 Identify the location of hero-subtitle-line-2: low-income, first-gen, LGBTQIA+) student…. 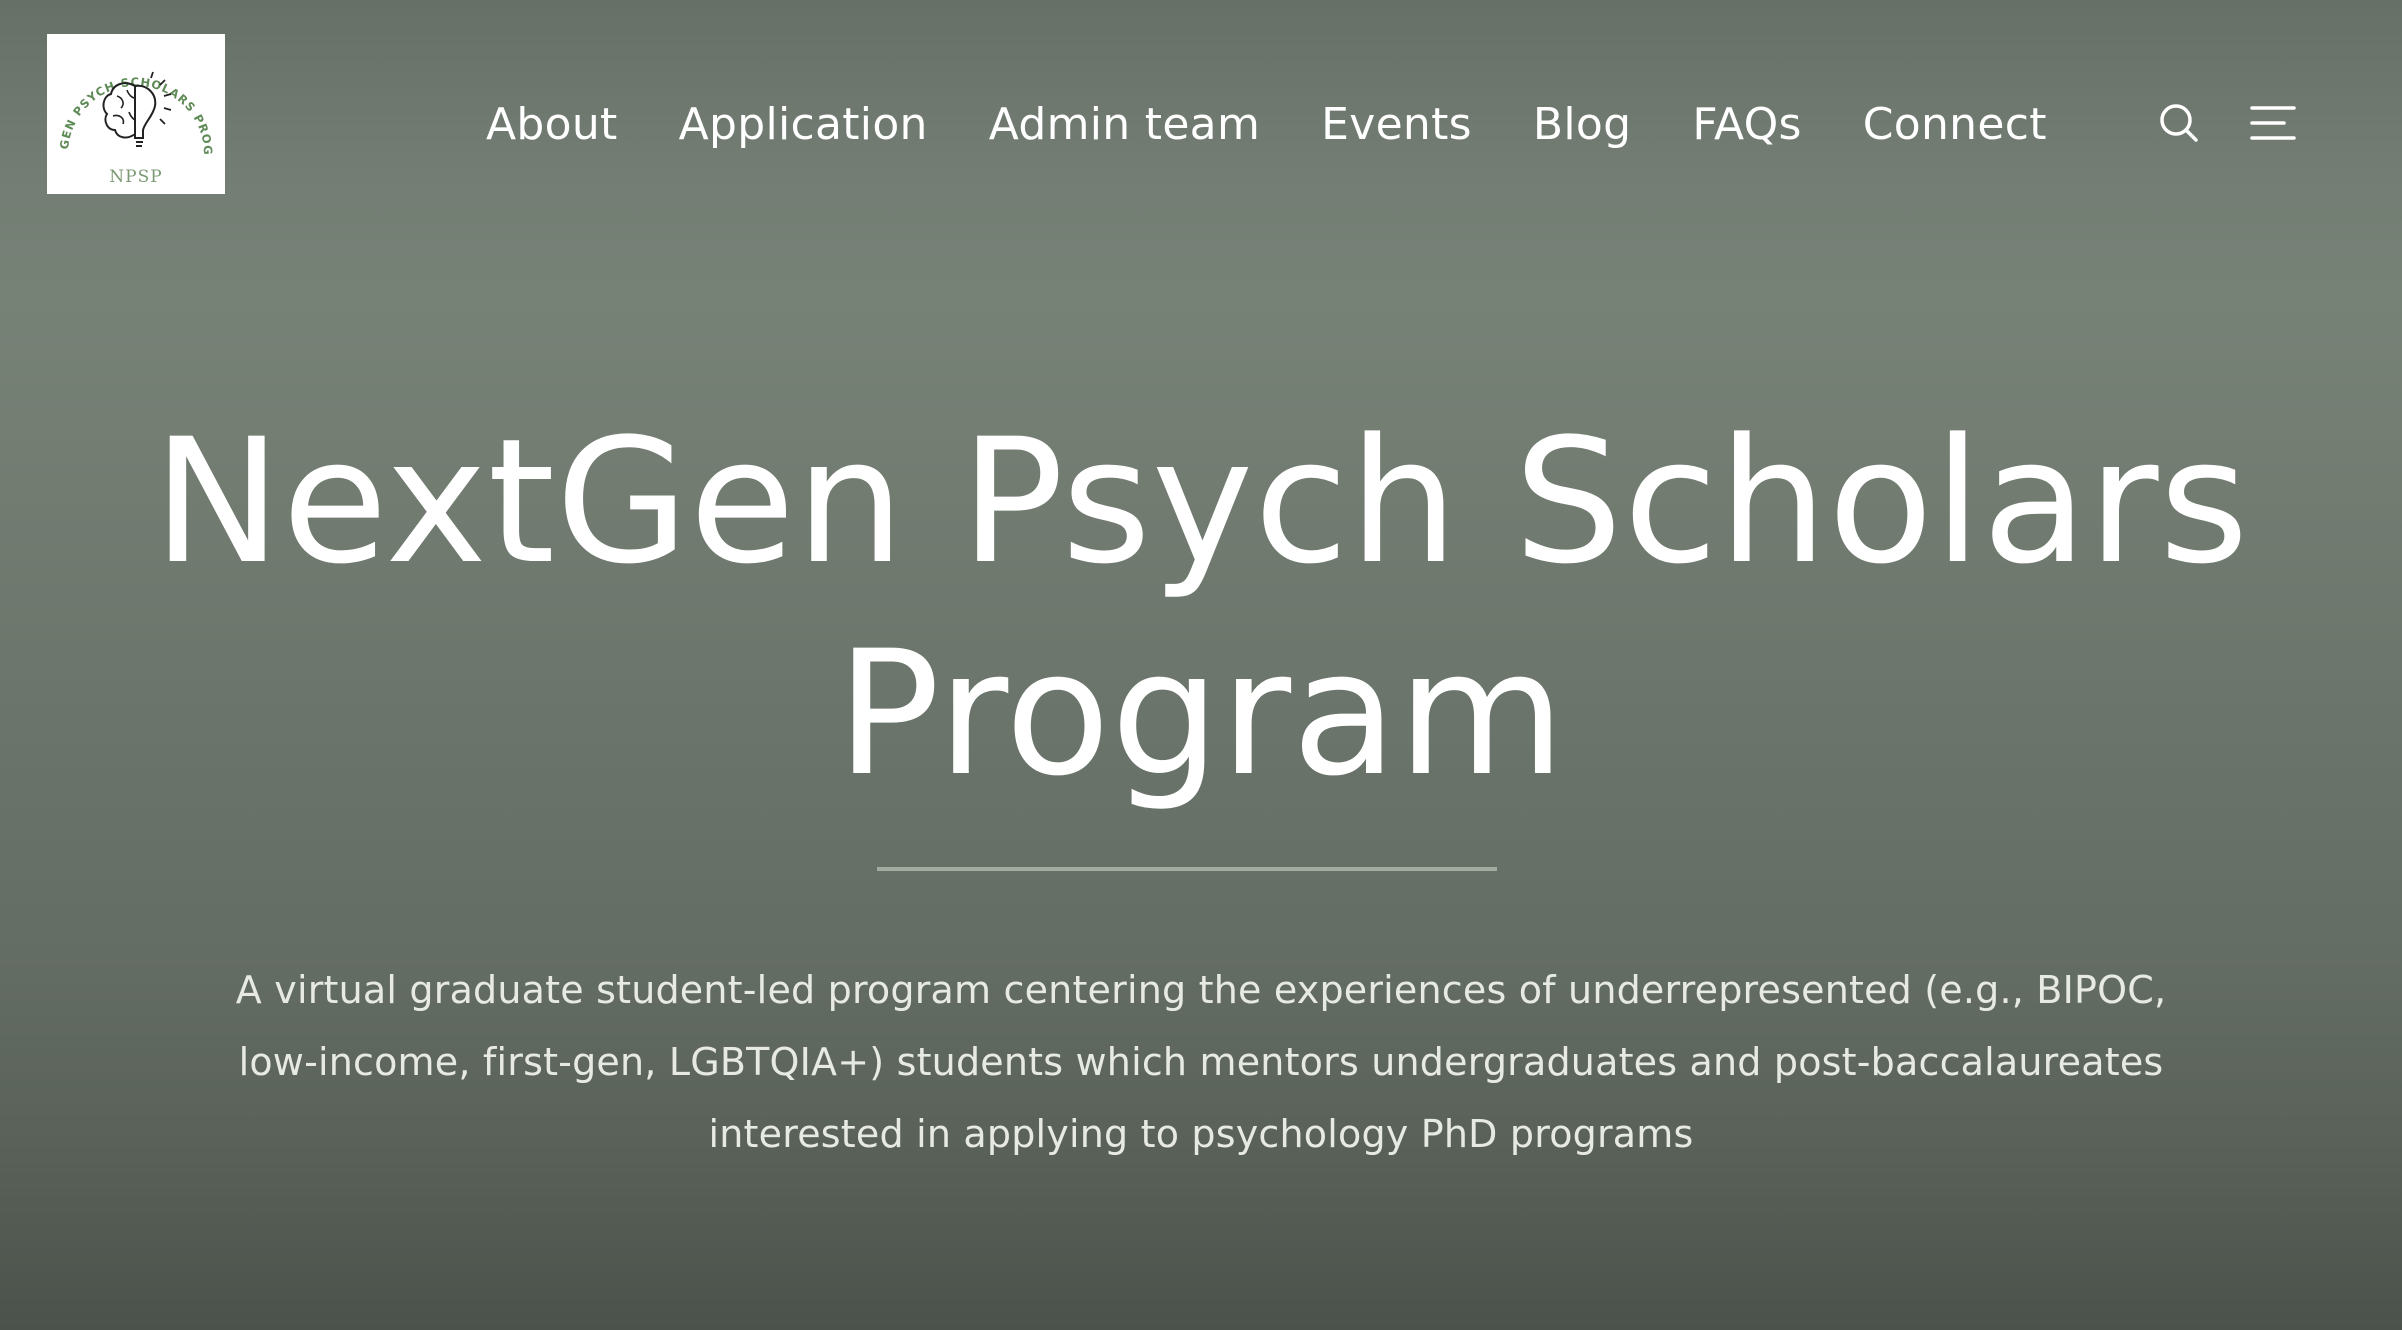
(1201, 1062).